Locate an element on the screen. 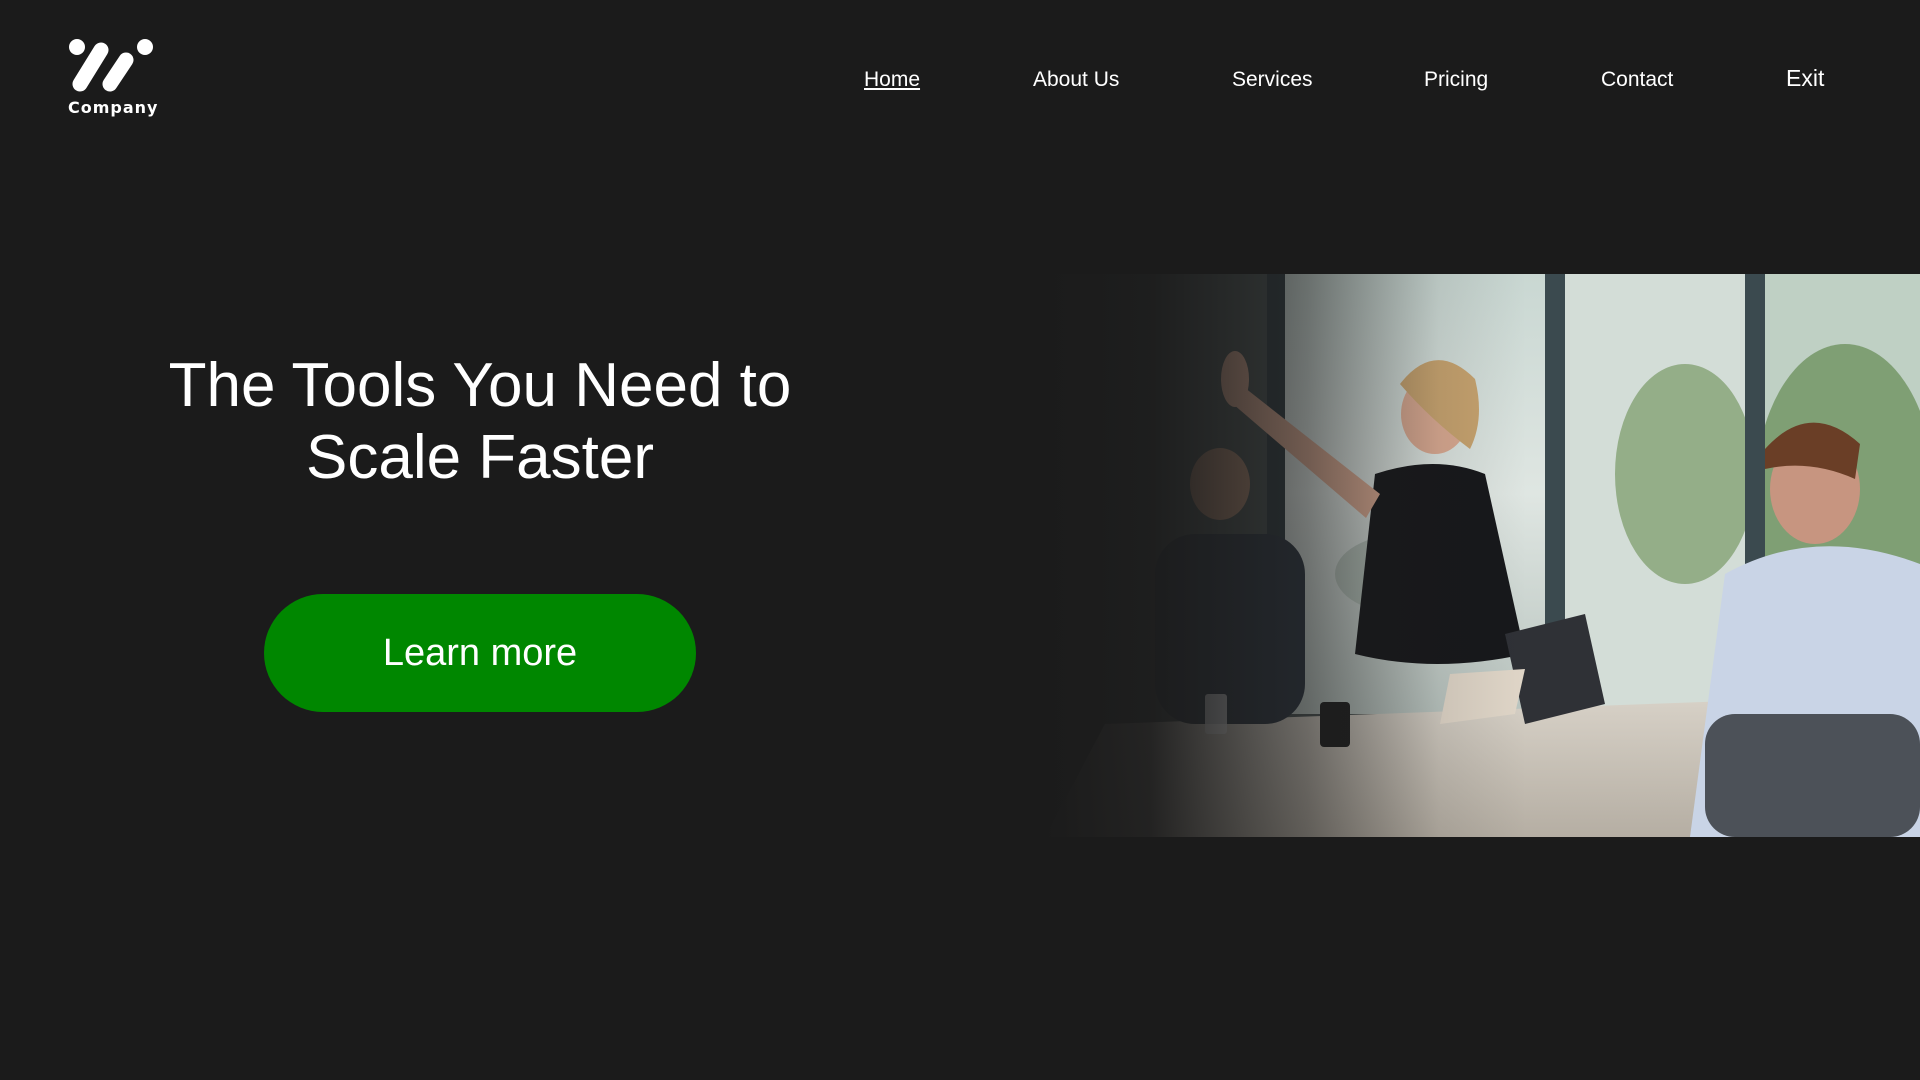 The width and height of the screenshot is (1920, 1080). nav-item-services: Services is located at coordinates (1272, 80).